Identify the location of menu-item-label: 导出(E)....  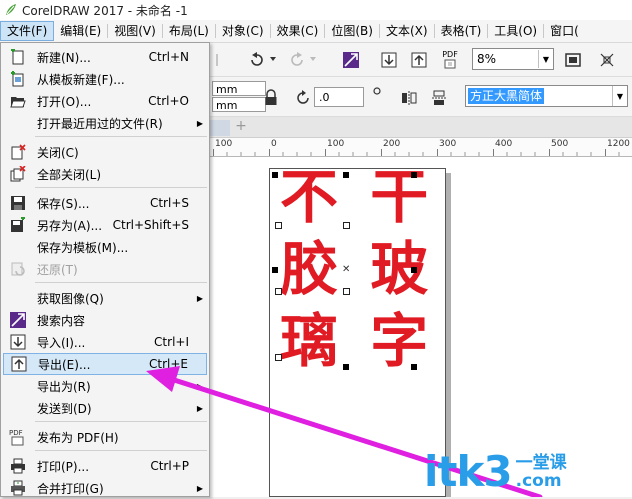
(64, 364).